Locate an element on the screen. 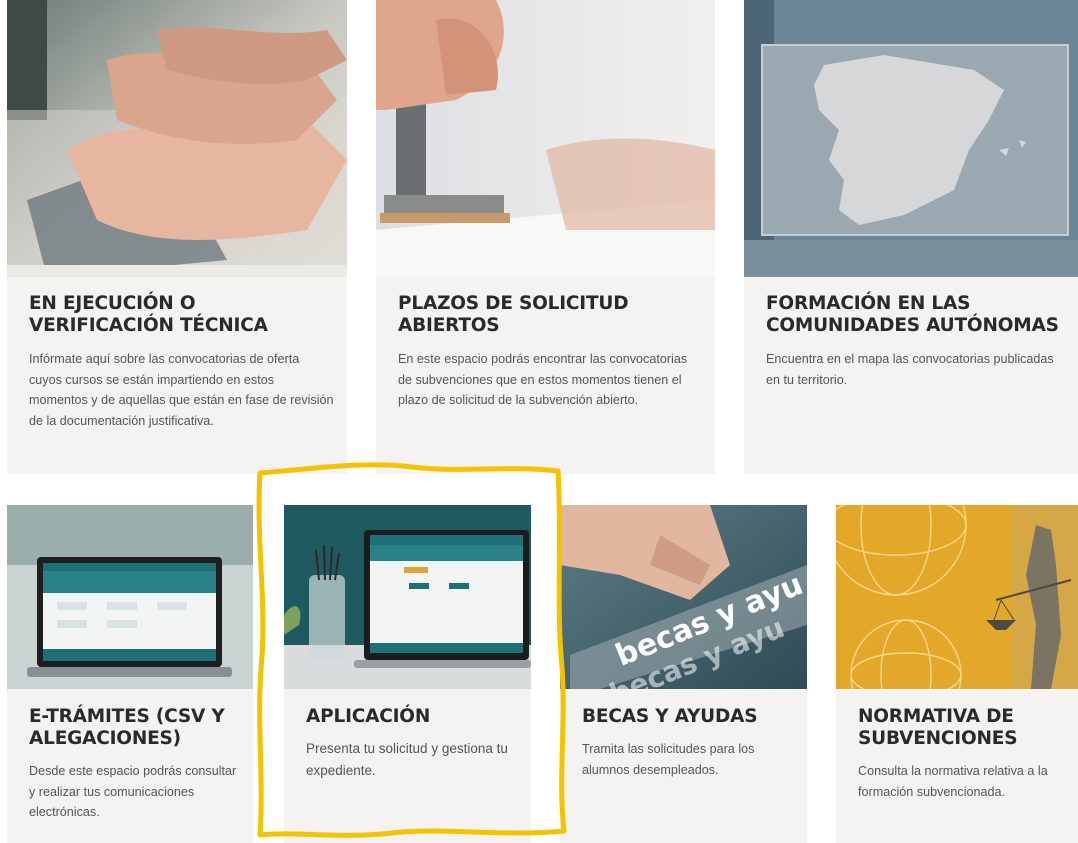 The width and height of the screenshot is (1078, 843). card-image-laptop-desk is located at coordinates (407, 597).